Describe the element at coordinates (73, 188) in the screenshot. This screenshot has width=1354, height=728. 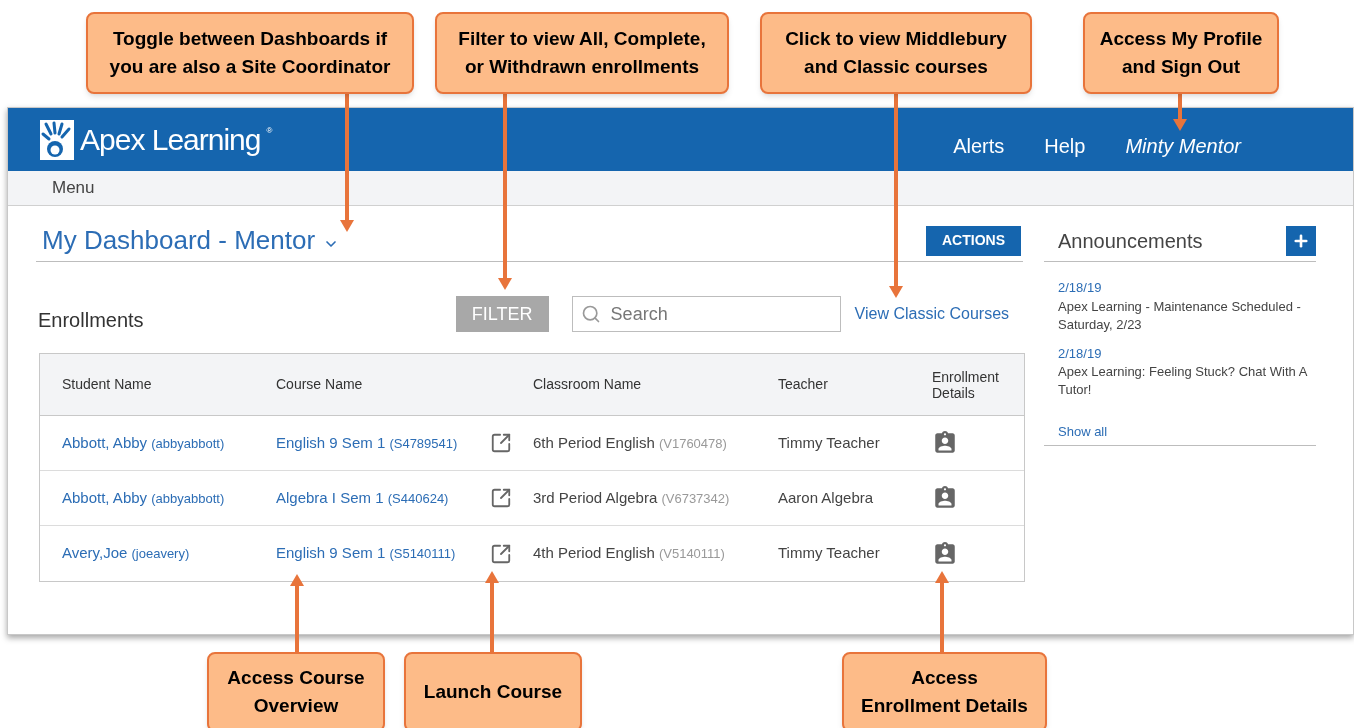
I see `menu-button: Menu` at that location.